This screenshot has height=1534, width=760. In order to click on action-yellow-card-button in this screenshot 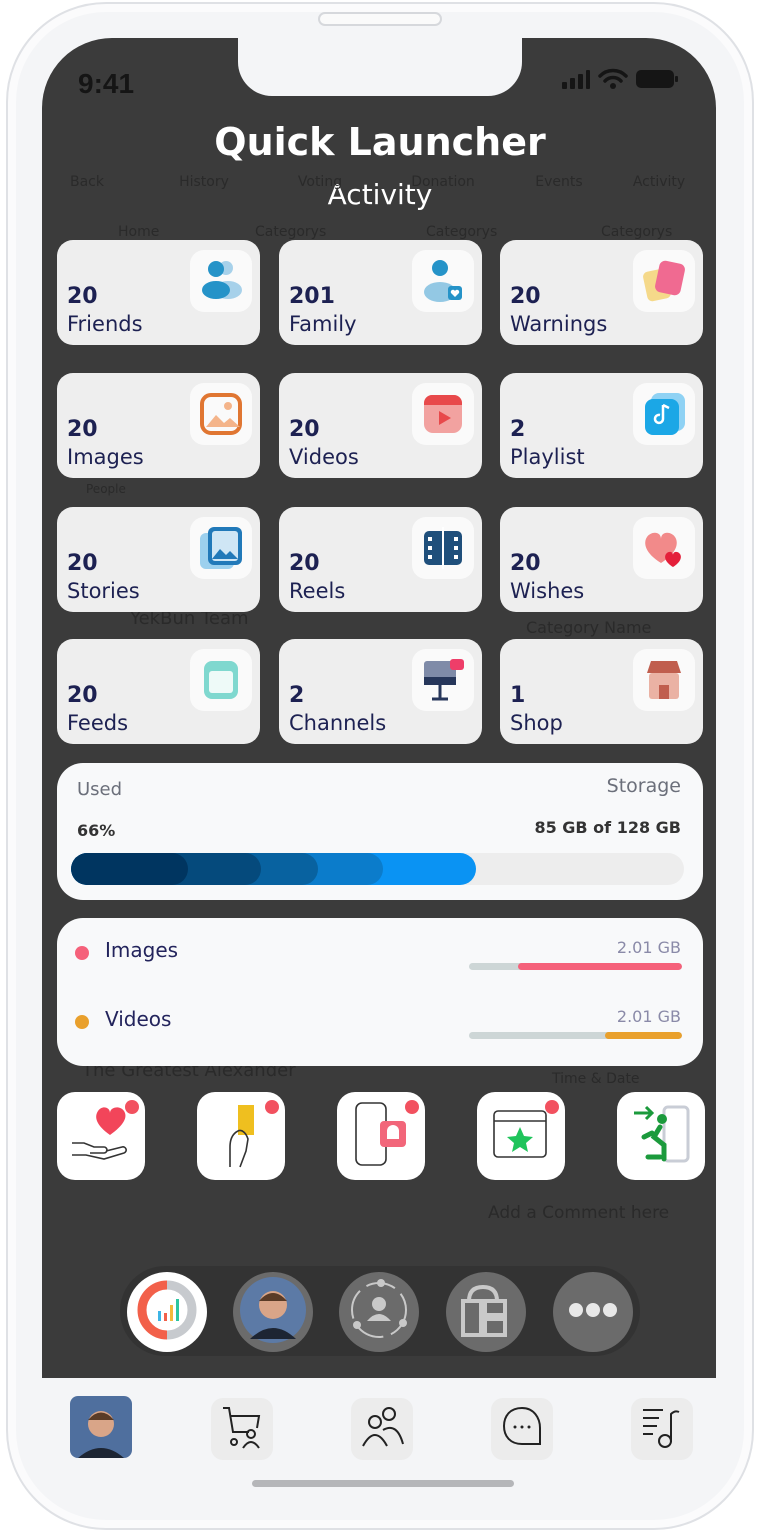, I will do `click(241, 1136)`.